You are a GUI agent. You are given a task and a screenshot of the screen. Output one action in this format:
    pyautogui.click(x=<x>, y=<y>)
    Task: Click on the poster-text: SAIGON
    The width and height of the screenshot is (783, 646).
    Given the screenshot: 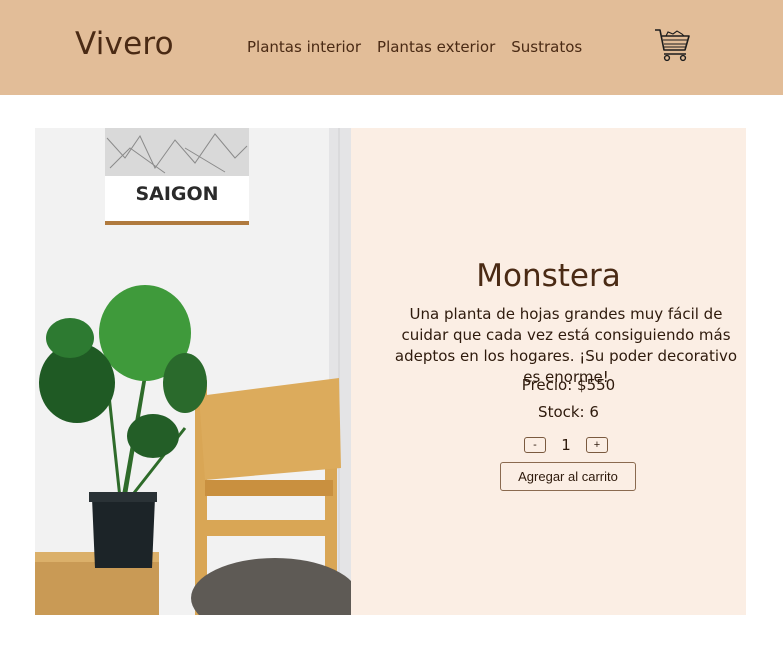 What is the action you would take?
    pyautogui.click(x=176, y=194)
    